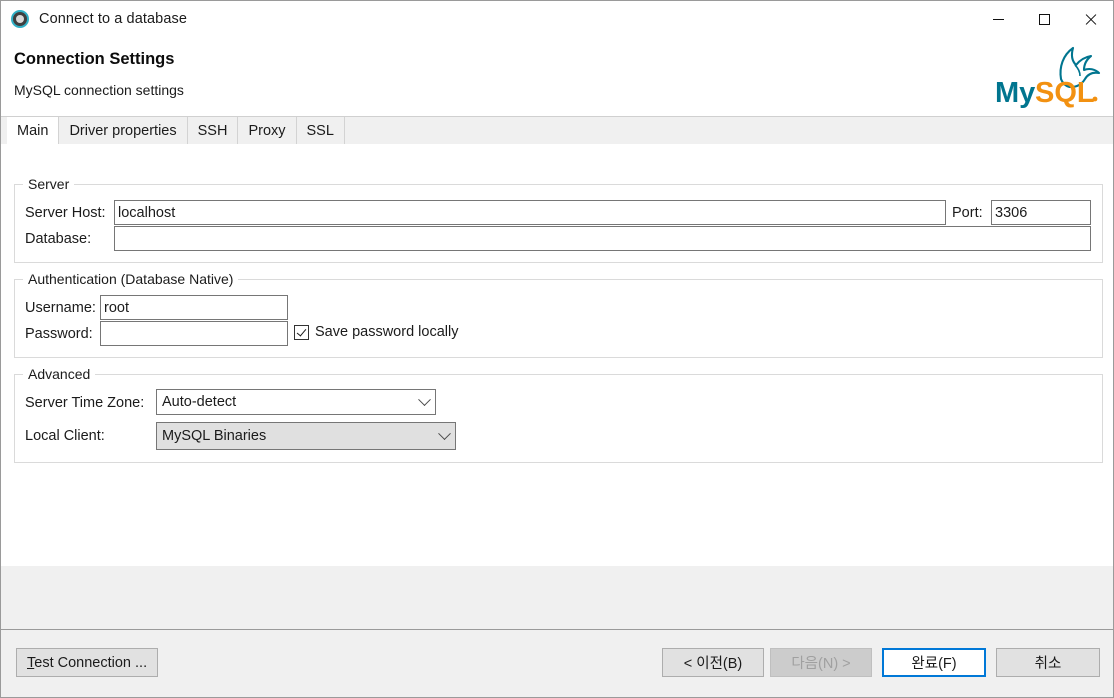  Describe the element at coordinates (1065, 93) in the screenshot. I see `svg-text: SQL` at that location.